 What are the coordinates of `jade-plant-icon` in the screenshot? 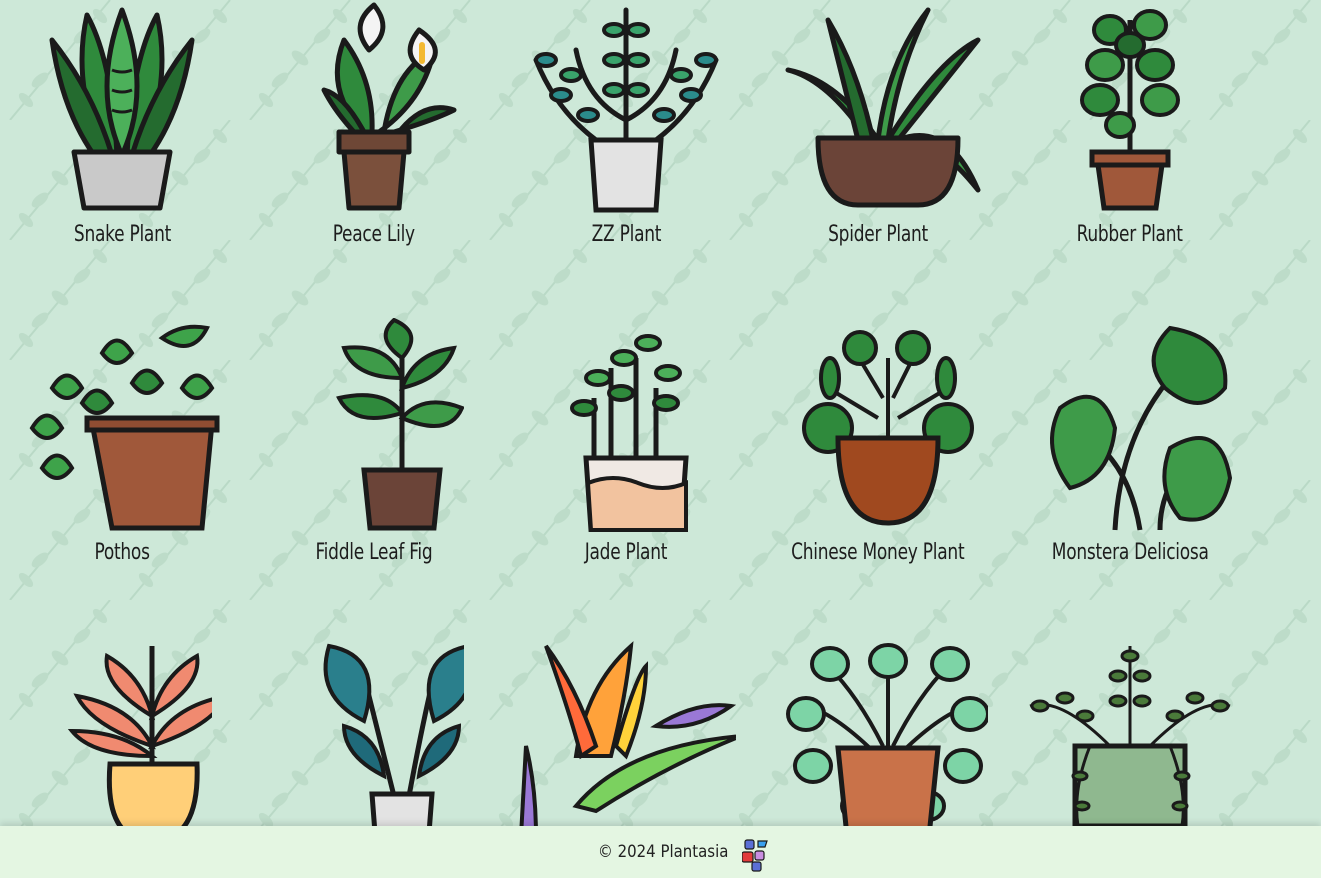 It's located at (629, 433).